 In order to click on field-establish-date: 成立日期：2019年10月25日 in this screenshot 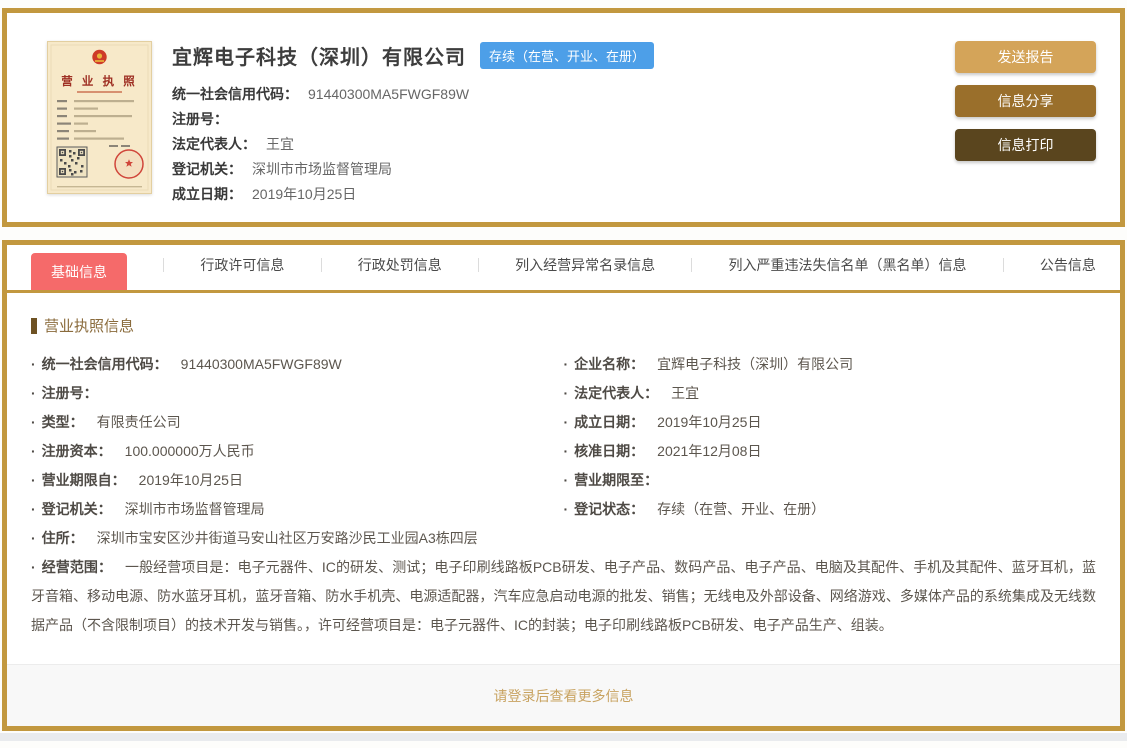, I will do `click(830, 422)`.